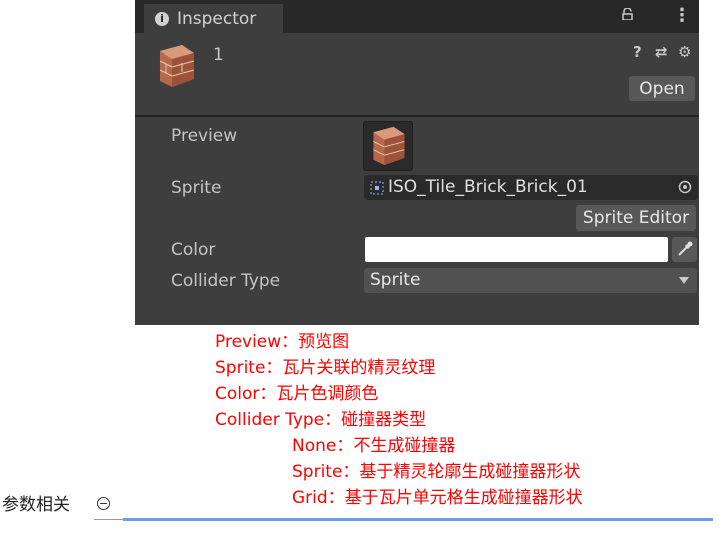 The width and height of the screenshot is (723, 536). What do you see at coordinates (684, 52) in the screenshot?
I see `settings-icon: ⚙` at bounding box center [684, 52].